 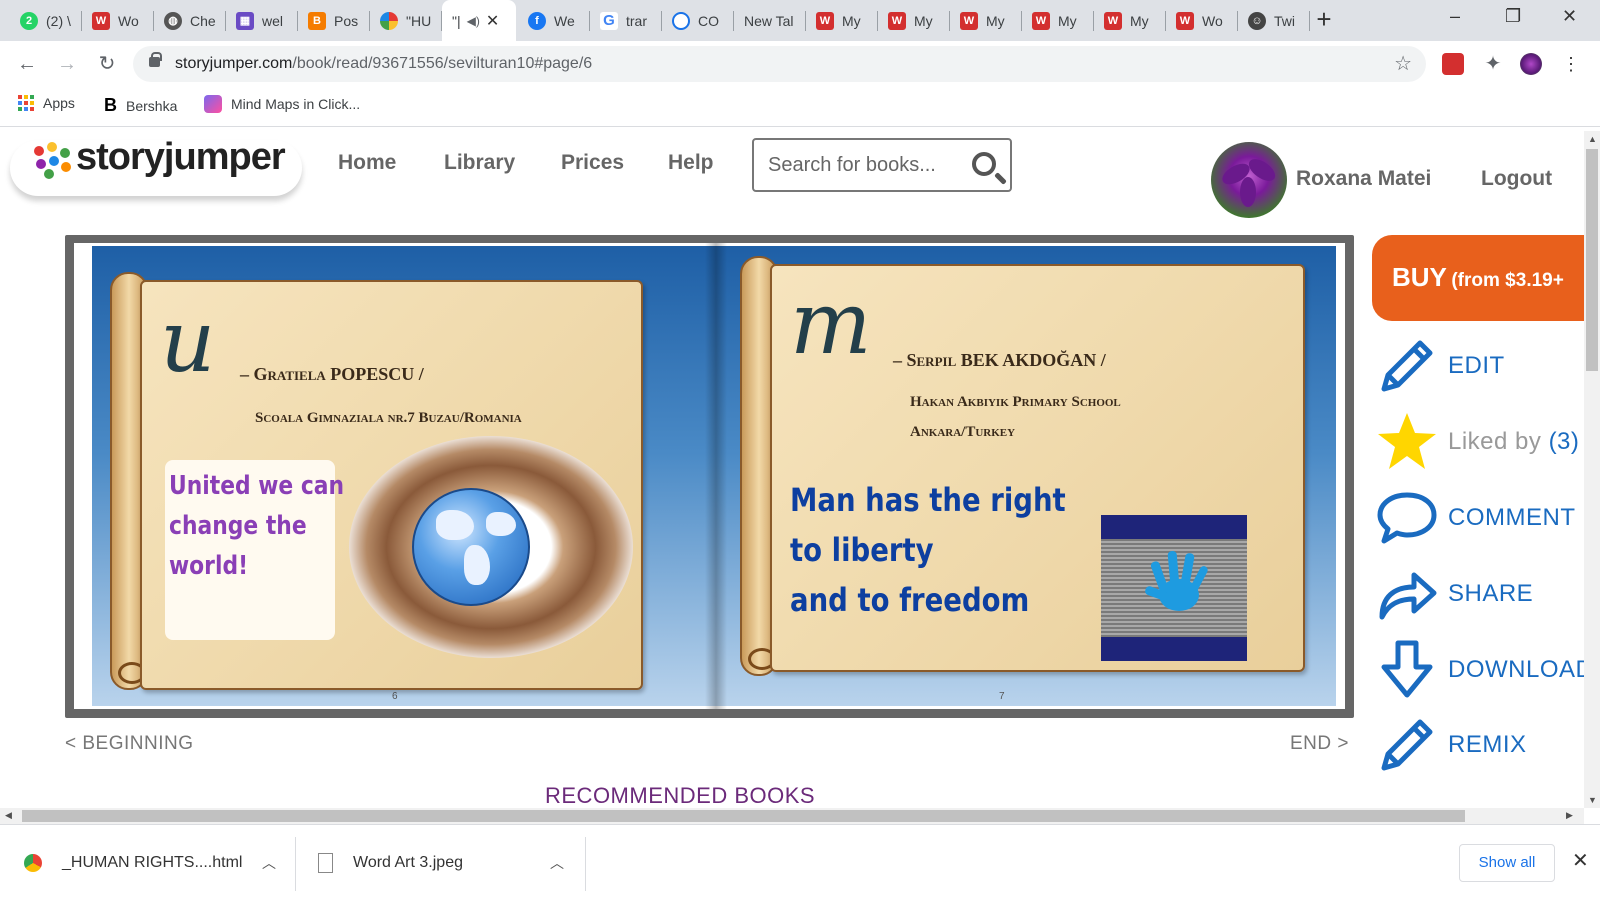 I want to click on pdf-extension-icon, so click(x=1453, y=64).